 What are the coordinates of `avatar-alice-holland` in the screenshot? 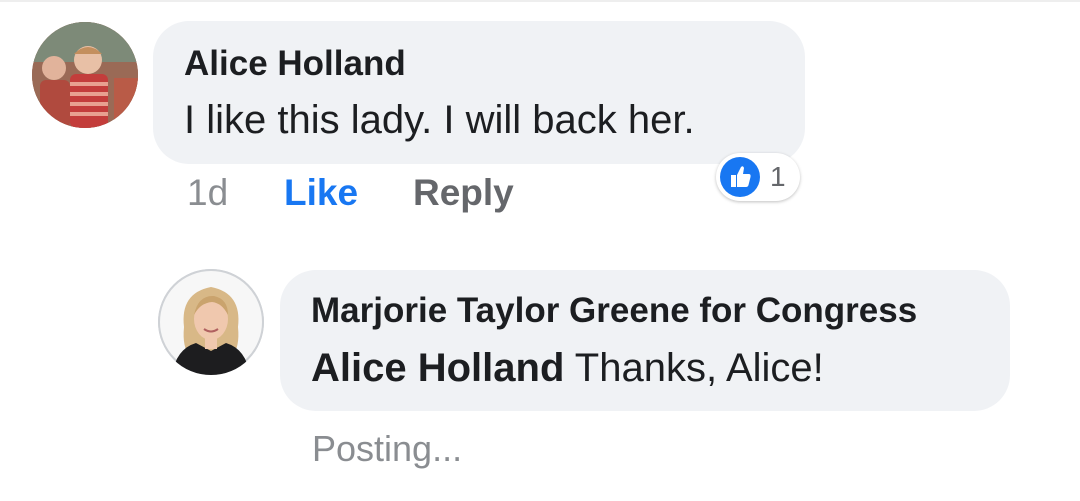 It's located at (85, 75).